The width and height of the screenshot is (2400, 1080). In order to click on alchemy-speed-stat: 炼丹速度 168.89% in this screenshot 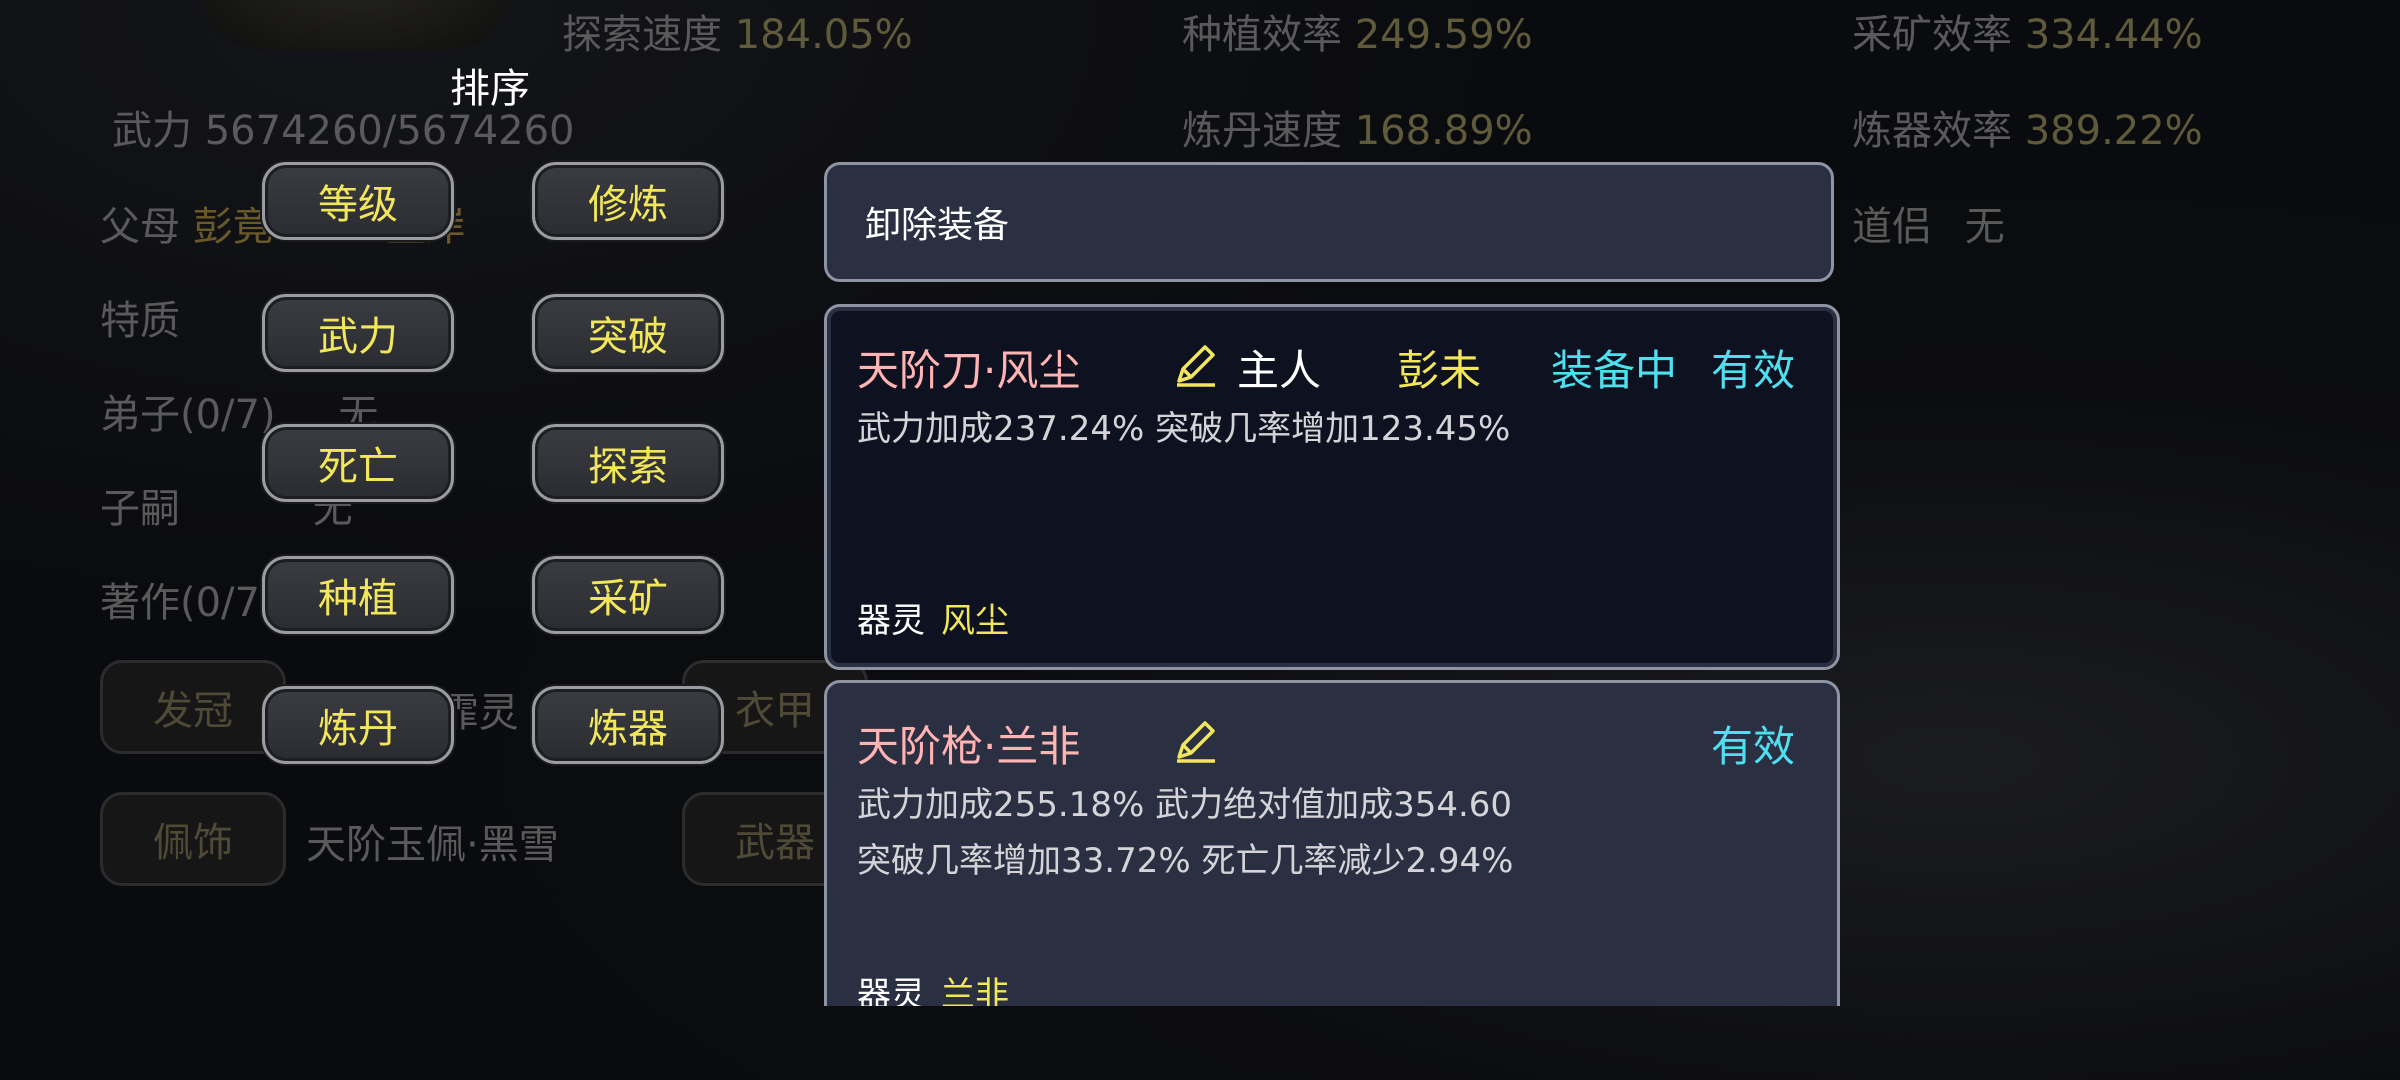, I will do `click(1357, 131)`.